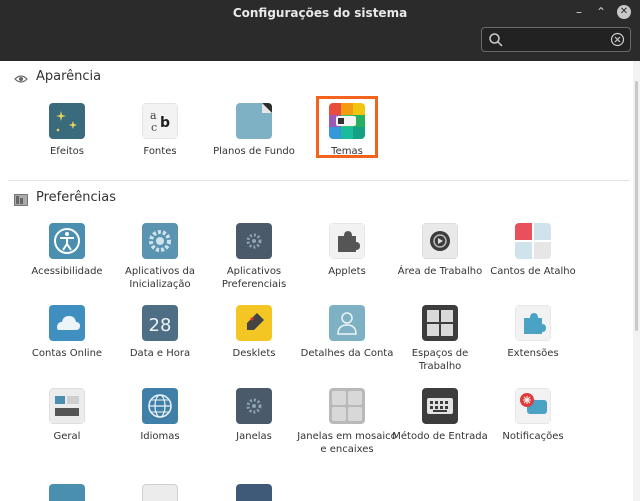  What do you see at coordinates (440, 436) in the screenshot?
I see `item-label: Método de Entrada` at bounding box center [440, 436].